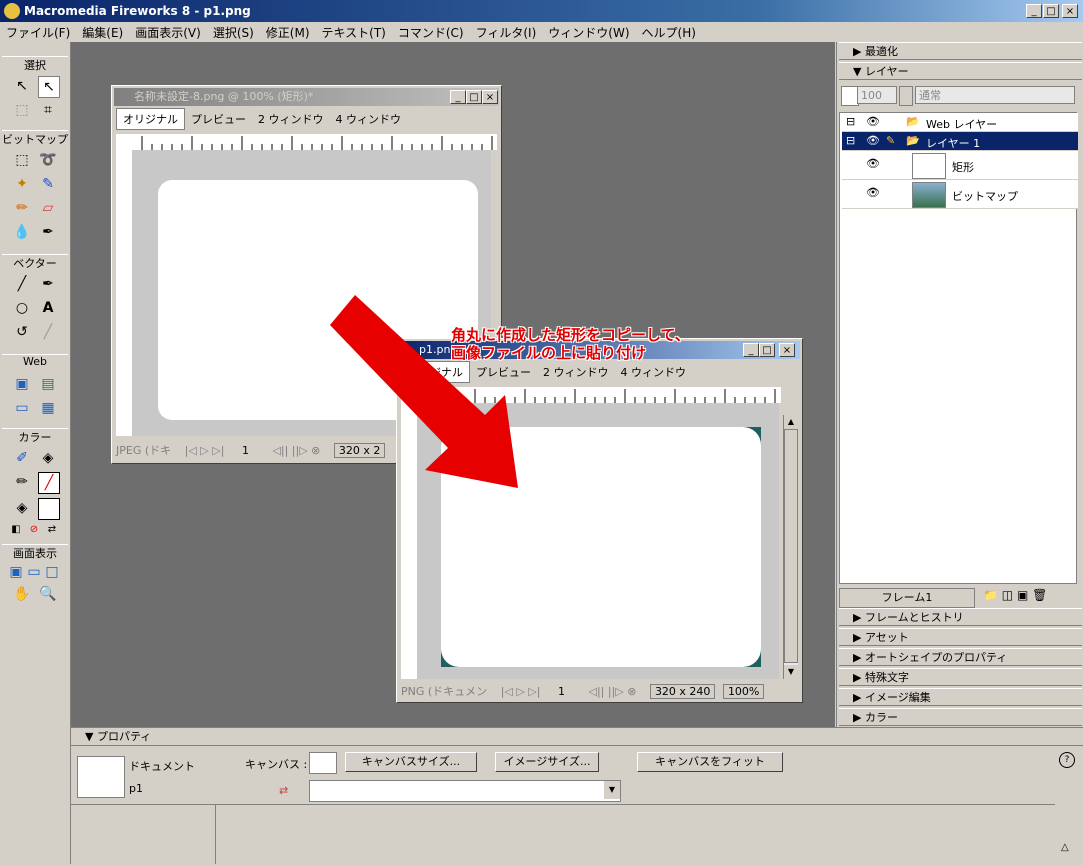  Describe the element at coordinates (49, 483) in the screenshot. I see `stroke-color-swatch: ╱` at that location.